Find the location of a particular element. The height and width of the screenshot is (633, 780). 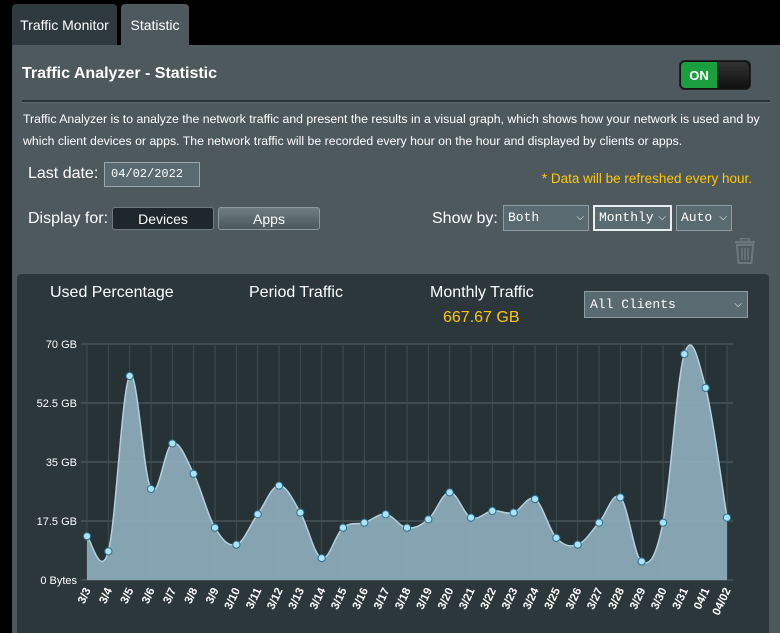

y-tick-label: 0 Bytes is located at coordinates (58, 581).